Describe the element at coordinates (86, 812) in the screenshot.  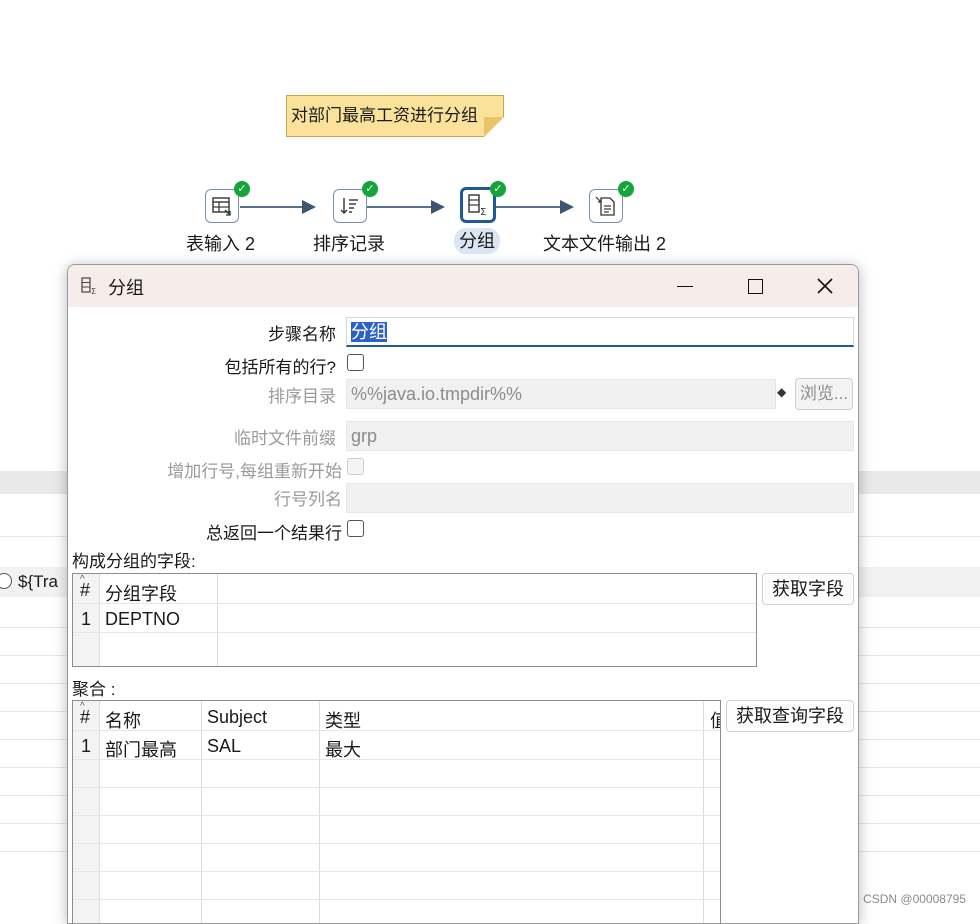
I see `row-number-column` at that location.